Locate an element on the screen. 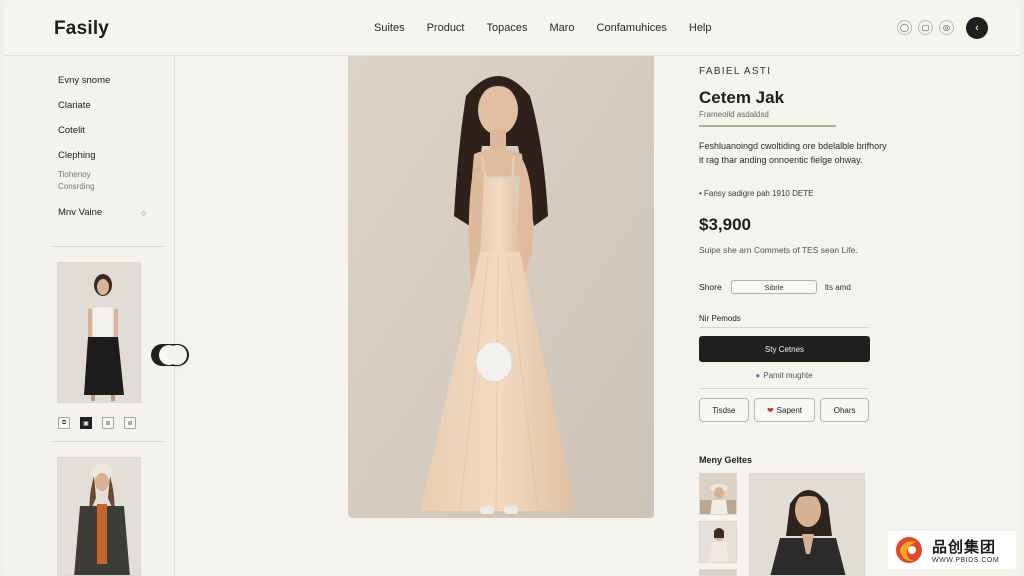  bag-icon: ▢ is located at coordinates (925, 27).